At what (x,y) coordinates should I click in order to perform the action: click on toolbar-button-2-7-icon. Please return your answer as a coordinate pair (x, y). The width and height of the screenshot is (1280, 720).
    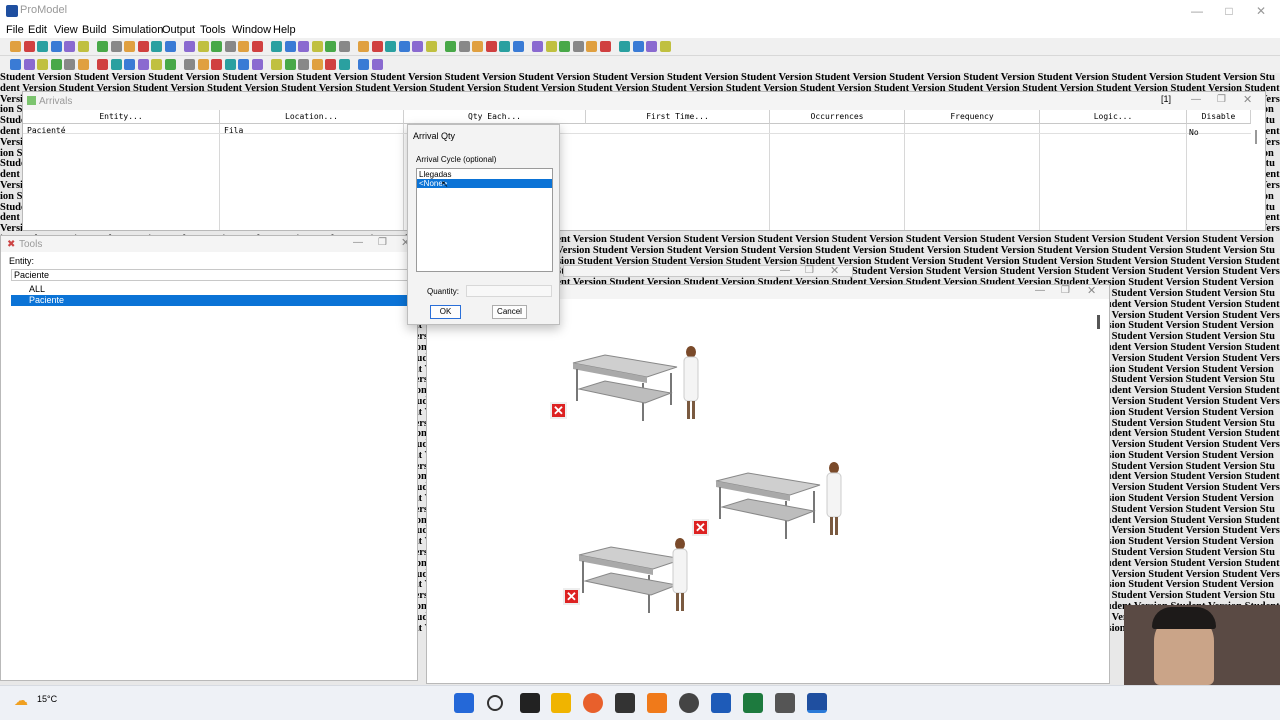
    Looking at the image, I should click on (116, 64).